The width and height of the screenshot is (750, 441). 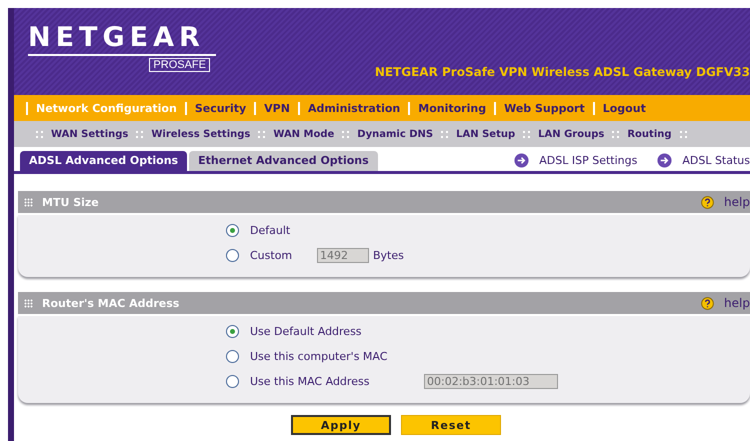 What do you see at coordinates (310, 381) in the screenshot?
I see `option-label: Use this MAC Address` at bounding box center [310, 381].